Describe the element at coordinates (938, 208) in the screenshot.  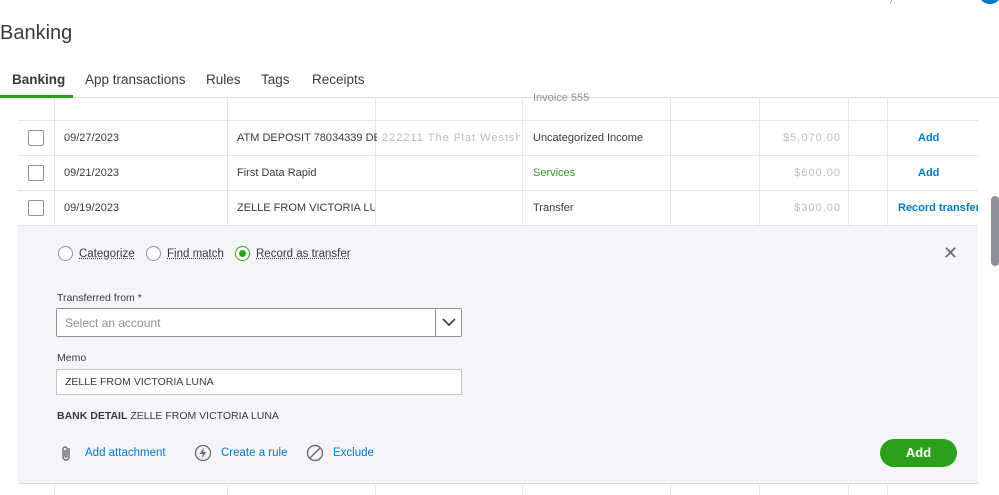
I see `record-transfer-link: Record transfer` at that location.